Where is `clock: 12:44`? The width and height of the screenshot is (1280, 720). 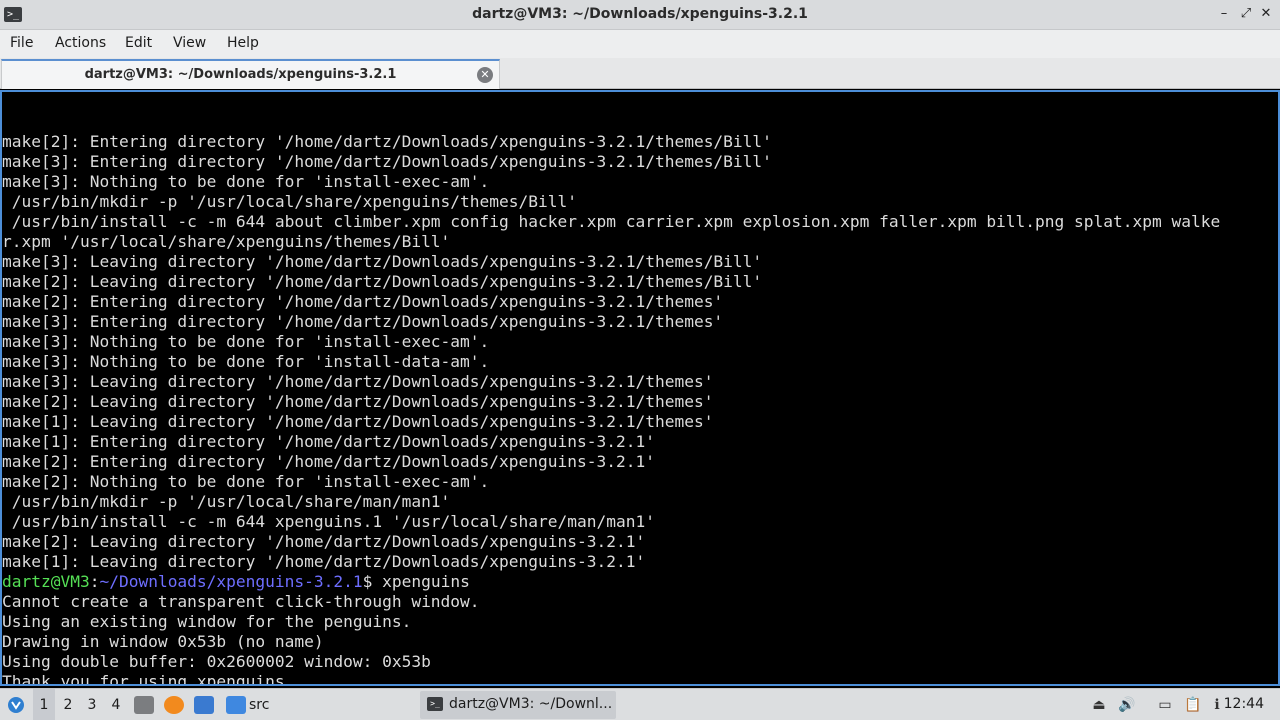 clock: 12:44 is located at coordinates (1244, 704).